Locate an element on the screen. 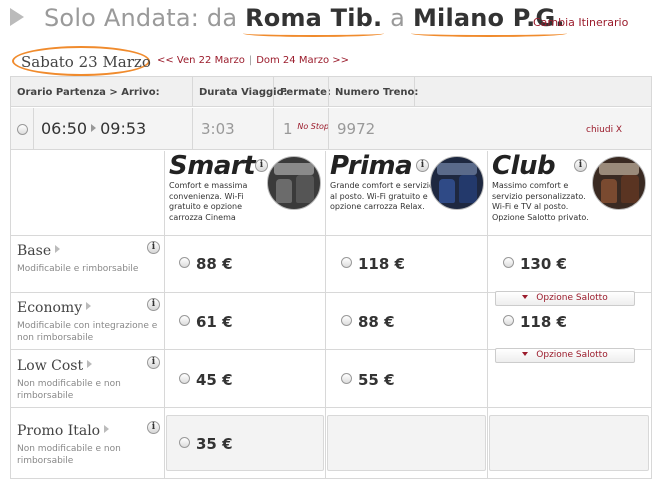  col-duration: Durata Viaggio: is located at coordinates (243, 92).